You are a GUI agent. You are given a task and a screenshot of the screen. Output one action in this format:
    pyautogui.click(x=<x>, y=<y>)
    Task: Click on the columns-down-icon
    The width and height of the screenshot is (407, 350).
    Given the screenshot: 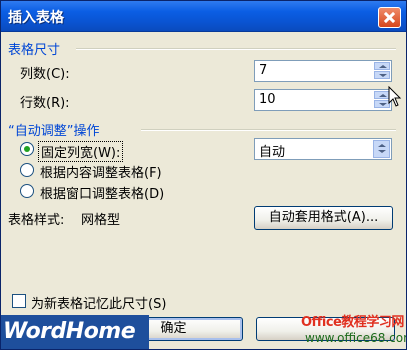 What is the action you would take?
    pyautogui.click(x=382, y=75)
    